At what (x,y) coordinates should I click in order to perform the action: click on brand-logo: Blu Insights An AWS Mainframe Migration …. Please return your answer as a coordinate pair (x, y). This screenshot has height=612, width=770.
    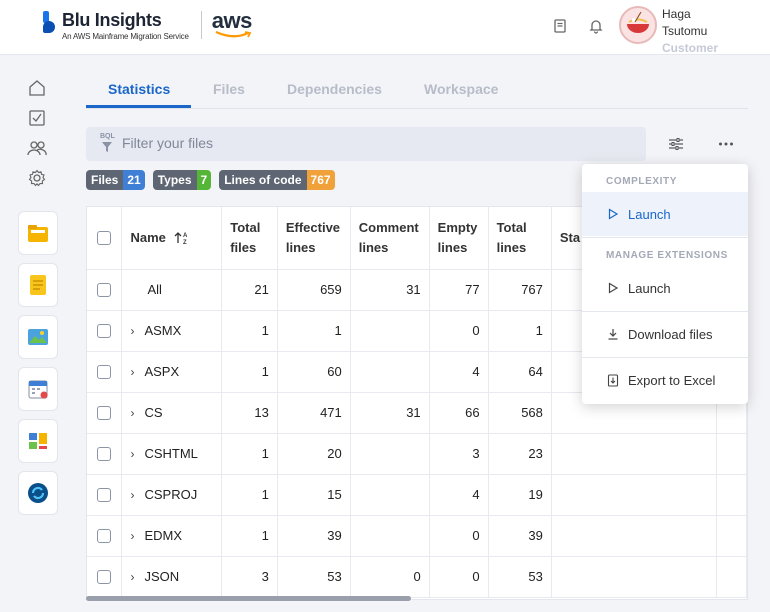
    Looking at the image, I should click on (147, 25).